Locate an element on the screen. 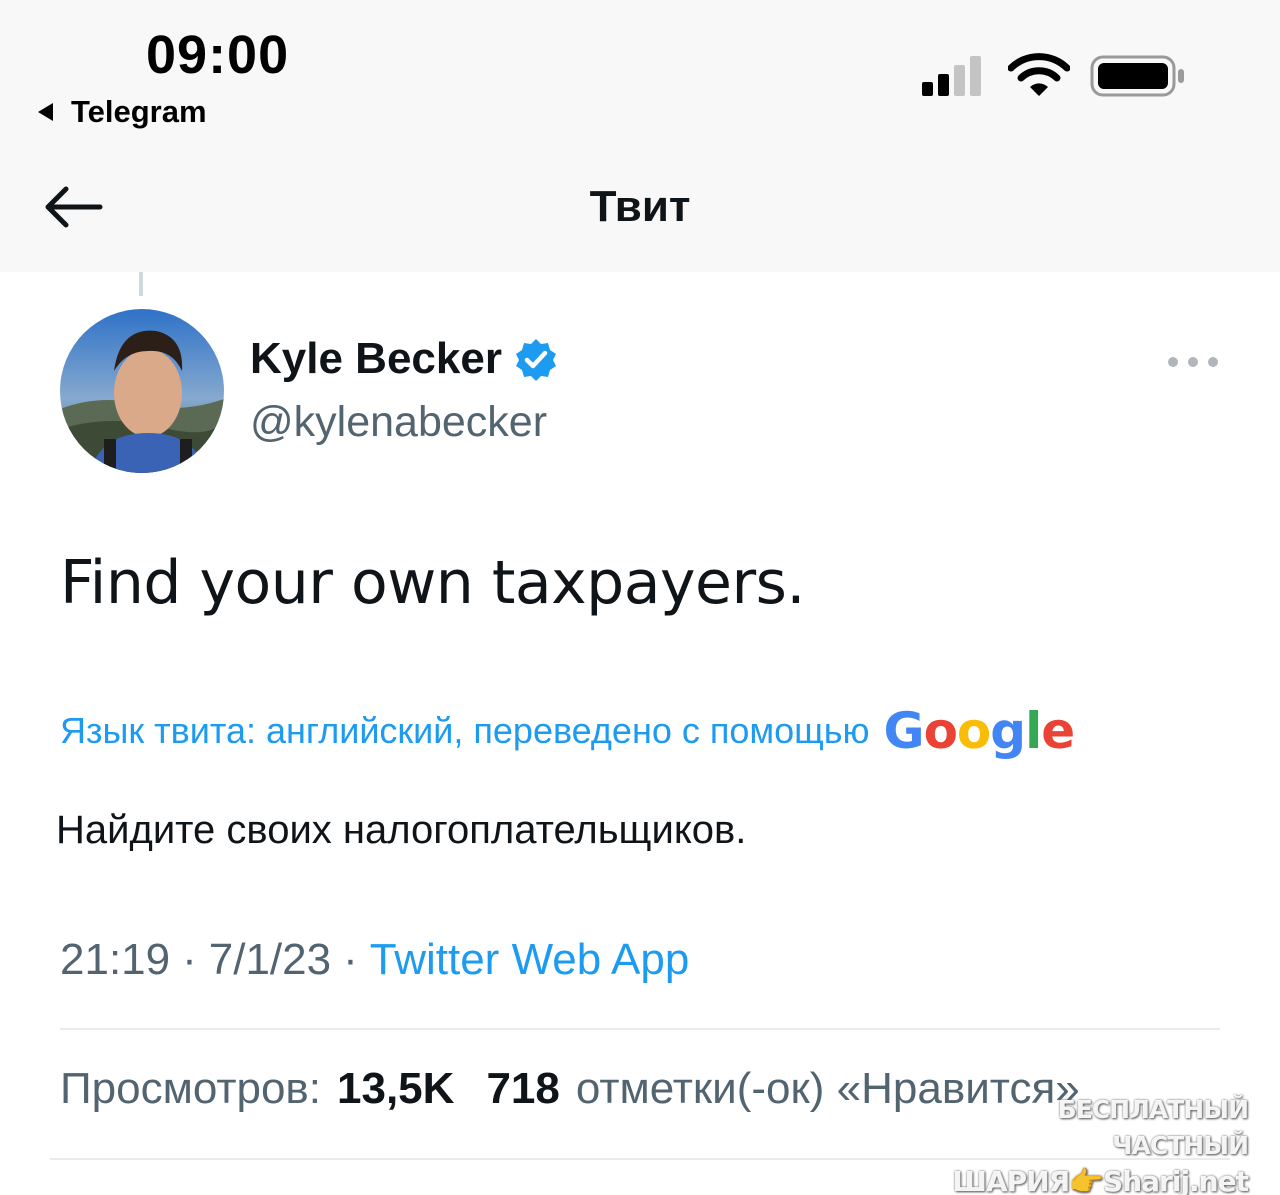 This screenshot has width=1280, height=1195. watermark: БЕСПЛАТНЫЙ ЧАСТНЫЙ ШАРИЯ👉Sharij.net is located at coordinates (1098, 1143).